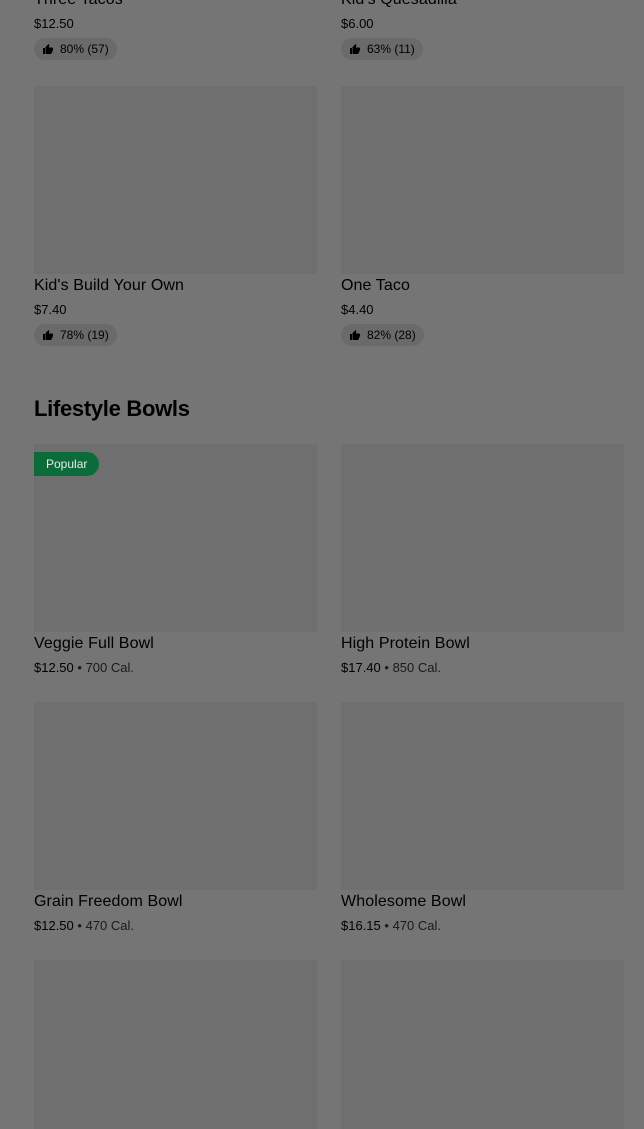 The image size is (644, 1129). What do you see at coordinates (391, 49) in the screenshot?
I see `rating-text: 63% (11)` at bounding box center [391, 49].